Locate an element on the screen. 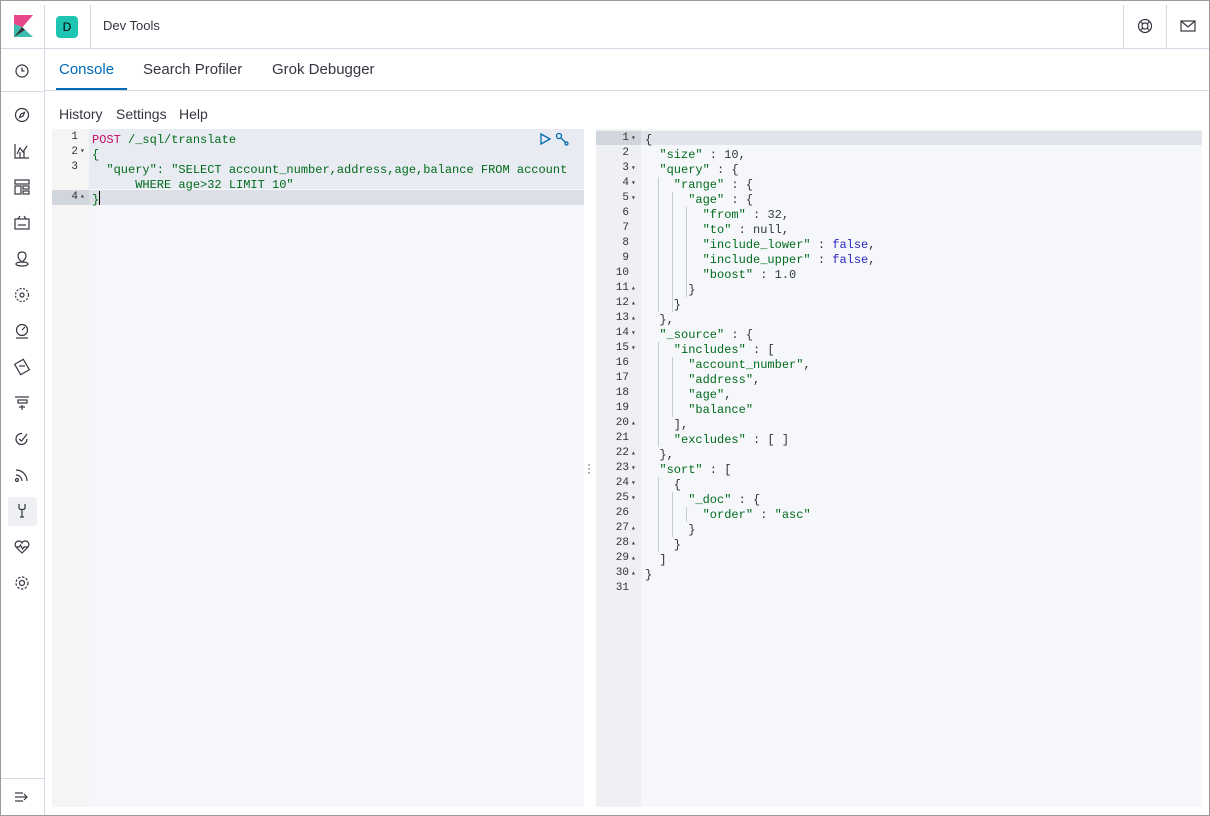  maps-icon is located at coordinates (22, 259).